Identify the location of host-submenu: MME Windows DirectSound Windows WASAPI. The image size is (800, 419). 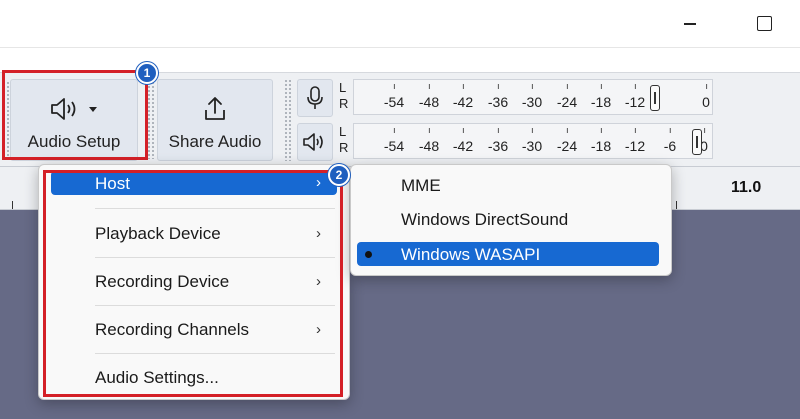
(511, 220).